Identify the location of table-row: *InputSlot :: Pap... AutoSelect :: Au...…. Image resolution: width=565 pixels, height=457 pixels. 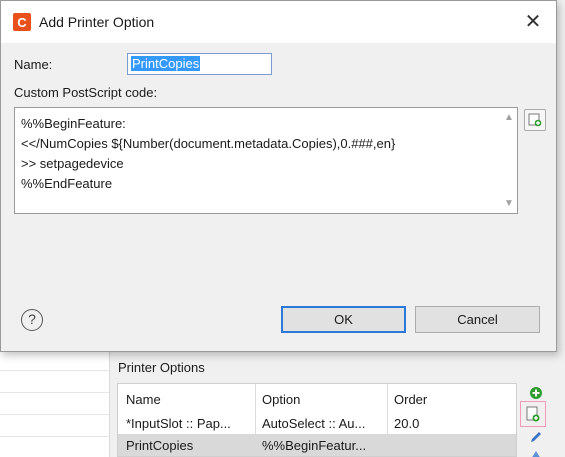
(317, 423).